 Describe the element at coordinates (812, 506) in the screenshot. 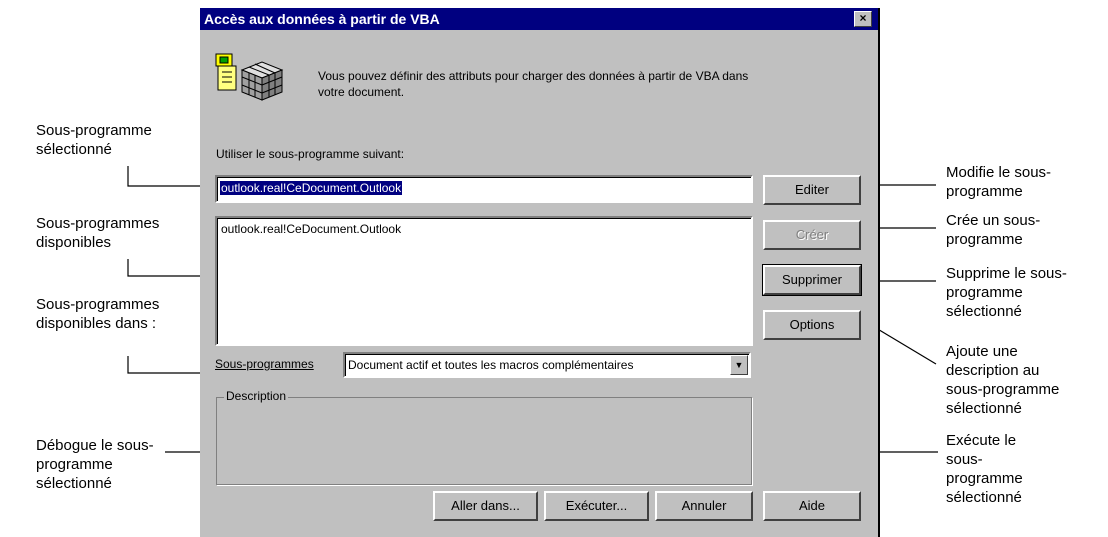

I see `help-button: Aide` at that location.